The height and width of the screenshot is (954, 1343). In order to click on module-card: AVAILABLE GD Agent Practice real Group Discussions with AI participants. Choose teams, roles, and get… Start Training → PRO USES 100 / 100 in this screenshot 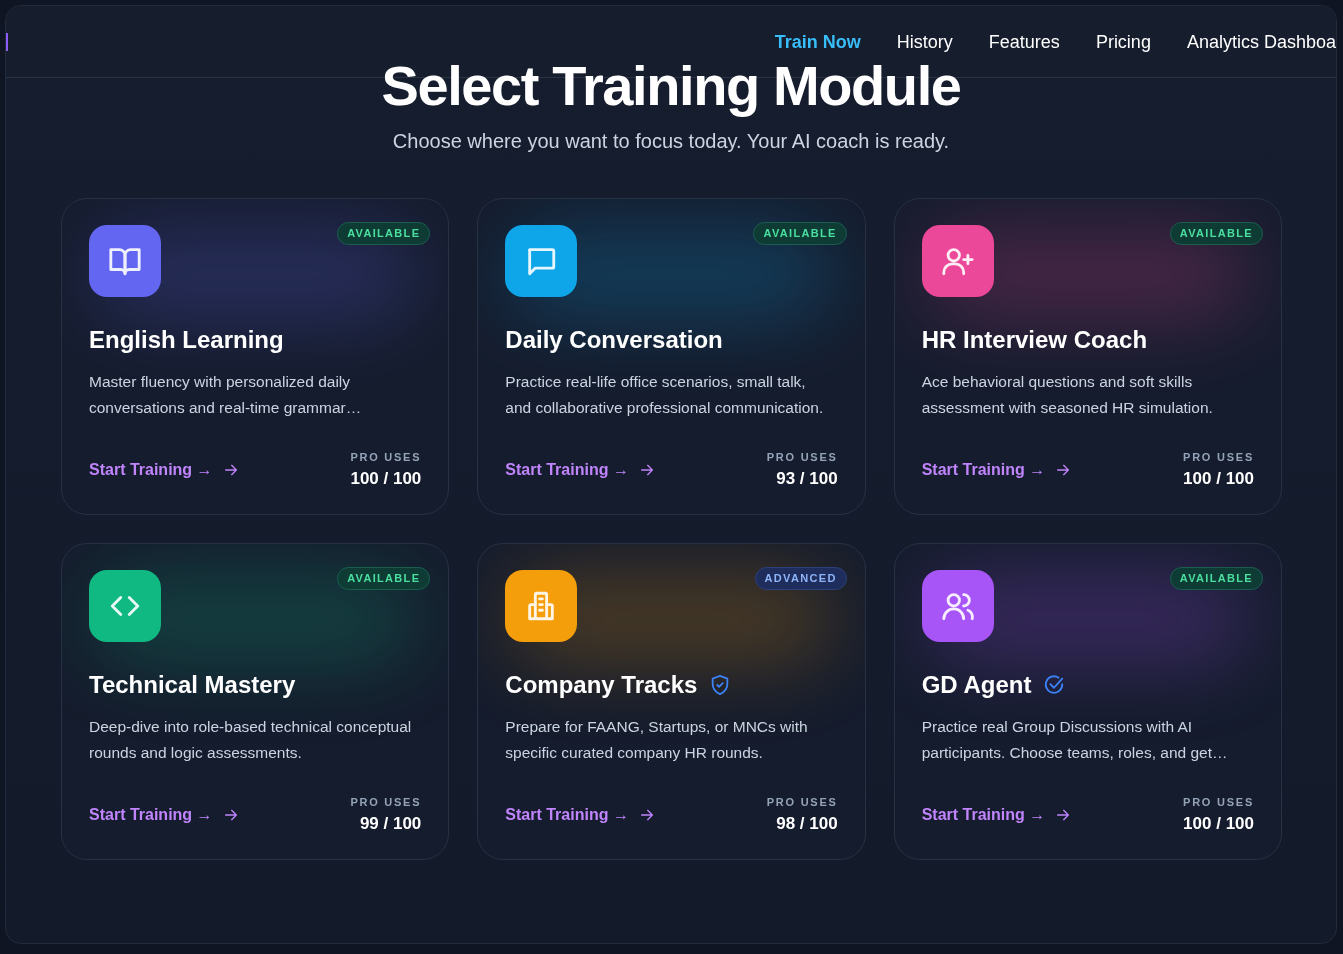, I will do `click(1087, 701)`.